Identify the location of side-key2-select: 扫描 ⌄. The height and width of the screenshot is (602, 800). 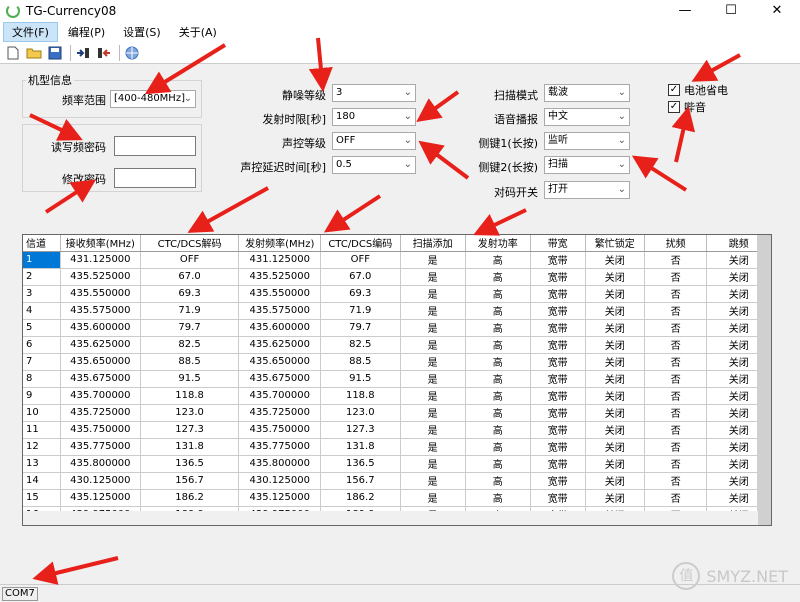
(587, 165).